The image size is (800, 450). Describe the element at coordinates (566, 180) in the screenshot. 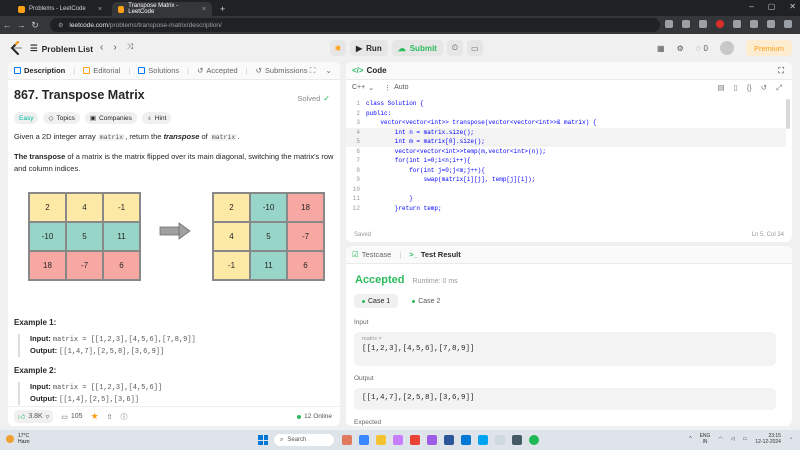

I see `code-line: 9 swap(matrix[i][j], temp[j][i]);` at that location.